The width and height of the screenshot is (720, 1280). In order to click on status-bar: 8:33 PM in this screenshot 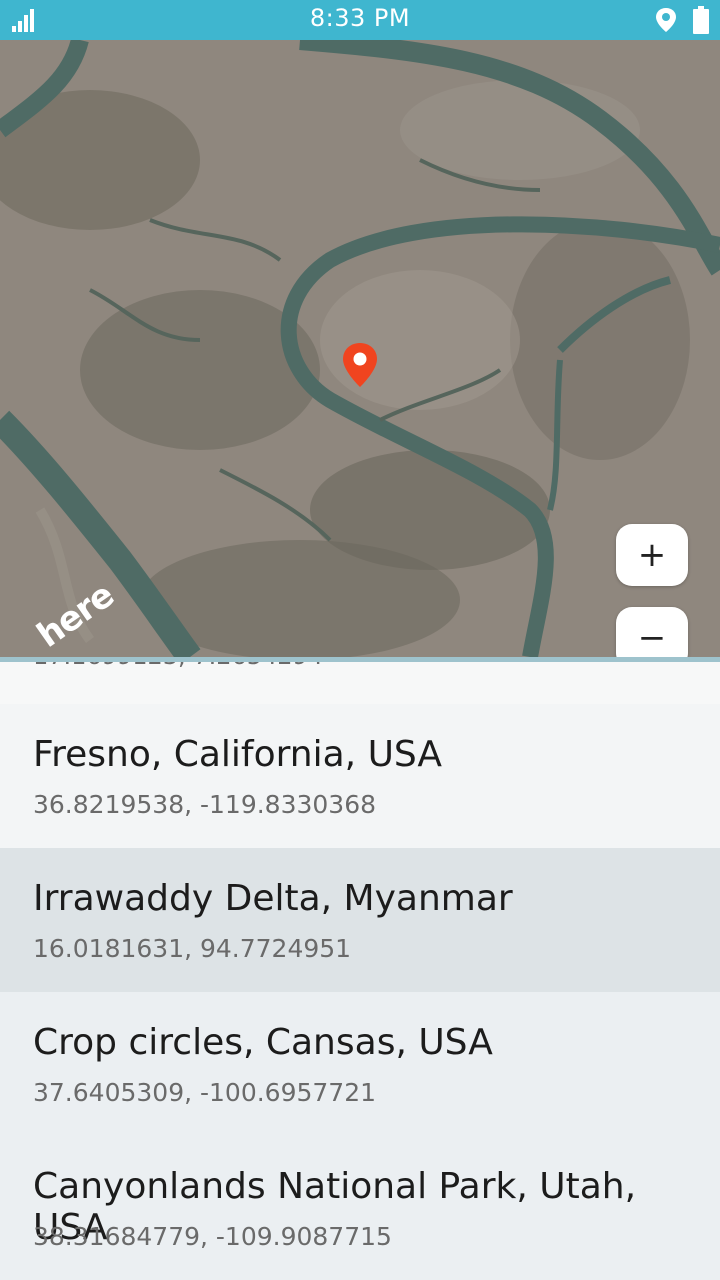, I will do `click(360, 20)`.